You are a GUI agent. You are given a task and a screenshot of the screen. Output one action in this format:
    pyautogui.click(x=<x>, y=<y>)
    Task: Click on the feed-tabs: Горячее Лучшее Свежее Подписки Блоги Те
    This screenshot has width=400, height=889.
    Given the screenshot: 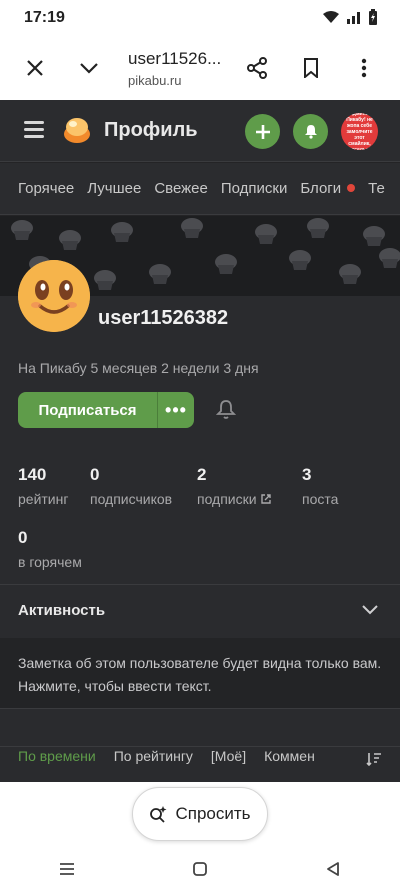 What is the action you would take?
    pyautogui.click(x=200, y=189)
    